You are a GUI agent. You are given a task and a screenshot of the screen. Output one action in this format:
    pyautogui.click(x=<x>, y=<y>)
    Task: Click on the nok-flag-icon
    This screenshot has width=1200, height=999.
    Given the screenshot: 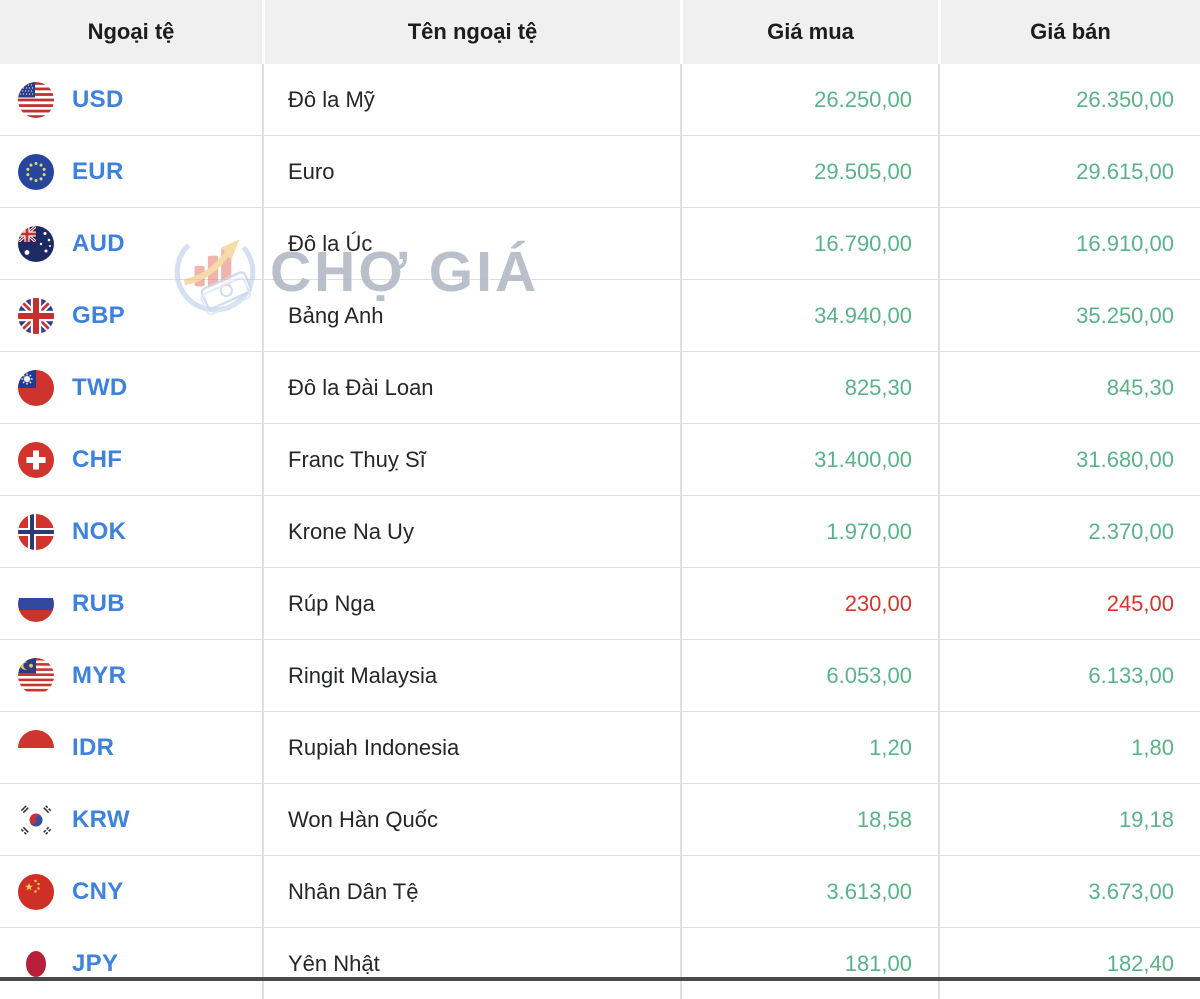 What is the action you would take?
    pyautogui.click(x=36, y=531)
    